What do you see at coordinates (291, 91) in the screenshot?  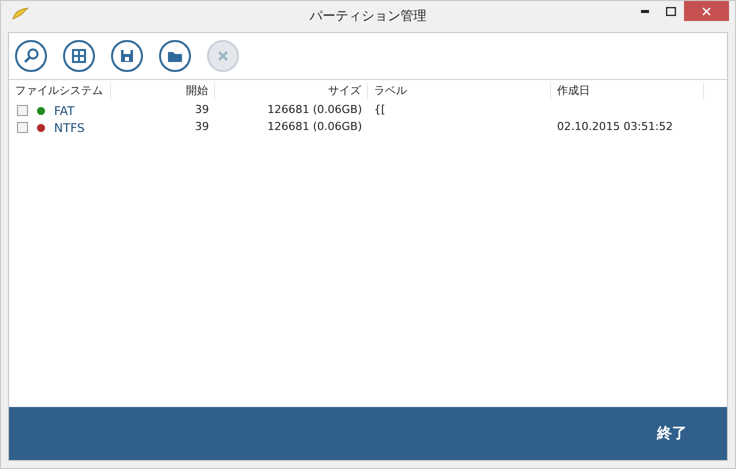 I see `column-header: サイズ` at bounding box center [291, 91].